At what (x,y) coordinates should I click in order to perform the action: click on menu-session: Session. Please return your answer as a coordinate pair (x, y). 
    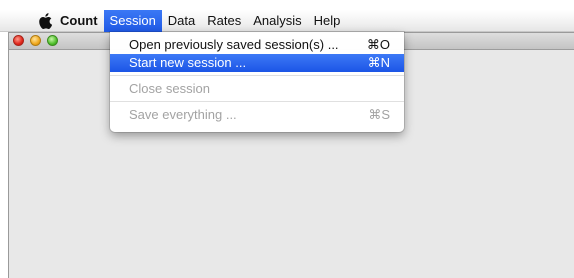
    Looking at the image, I should click on (132, 20).